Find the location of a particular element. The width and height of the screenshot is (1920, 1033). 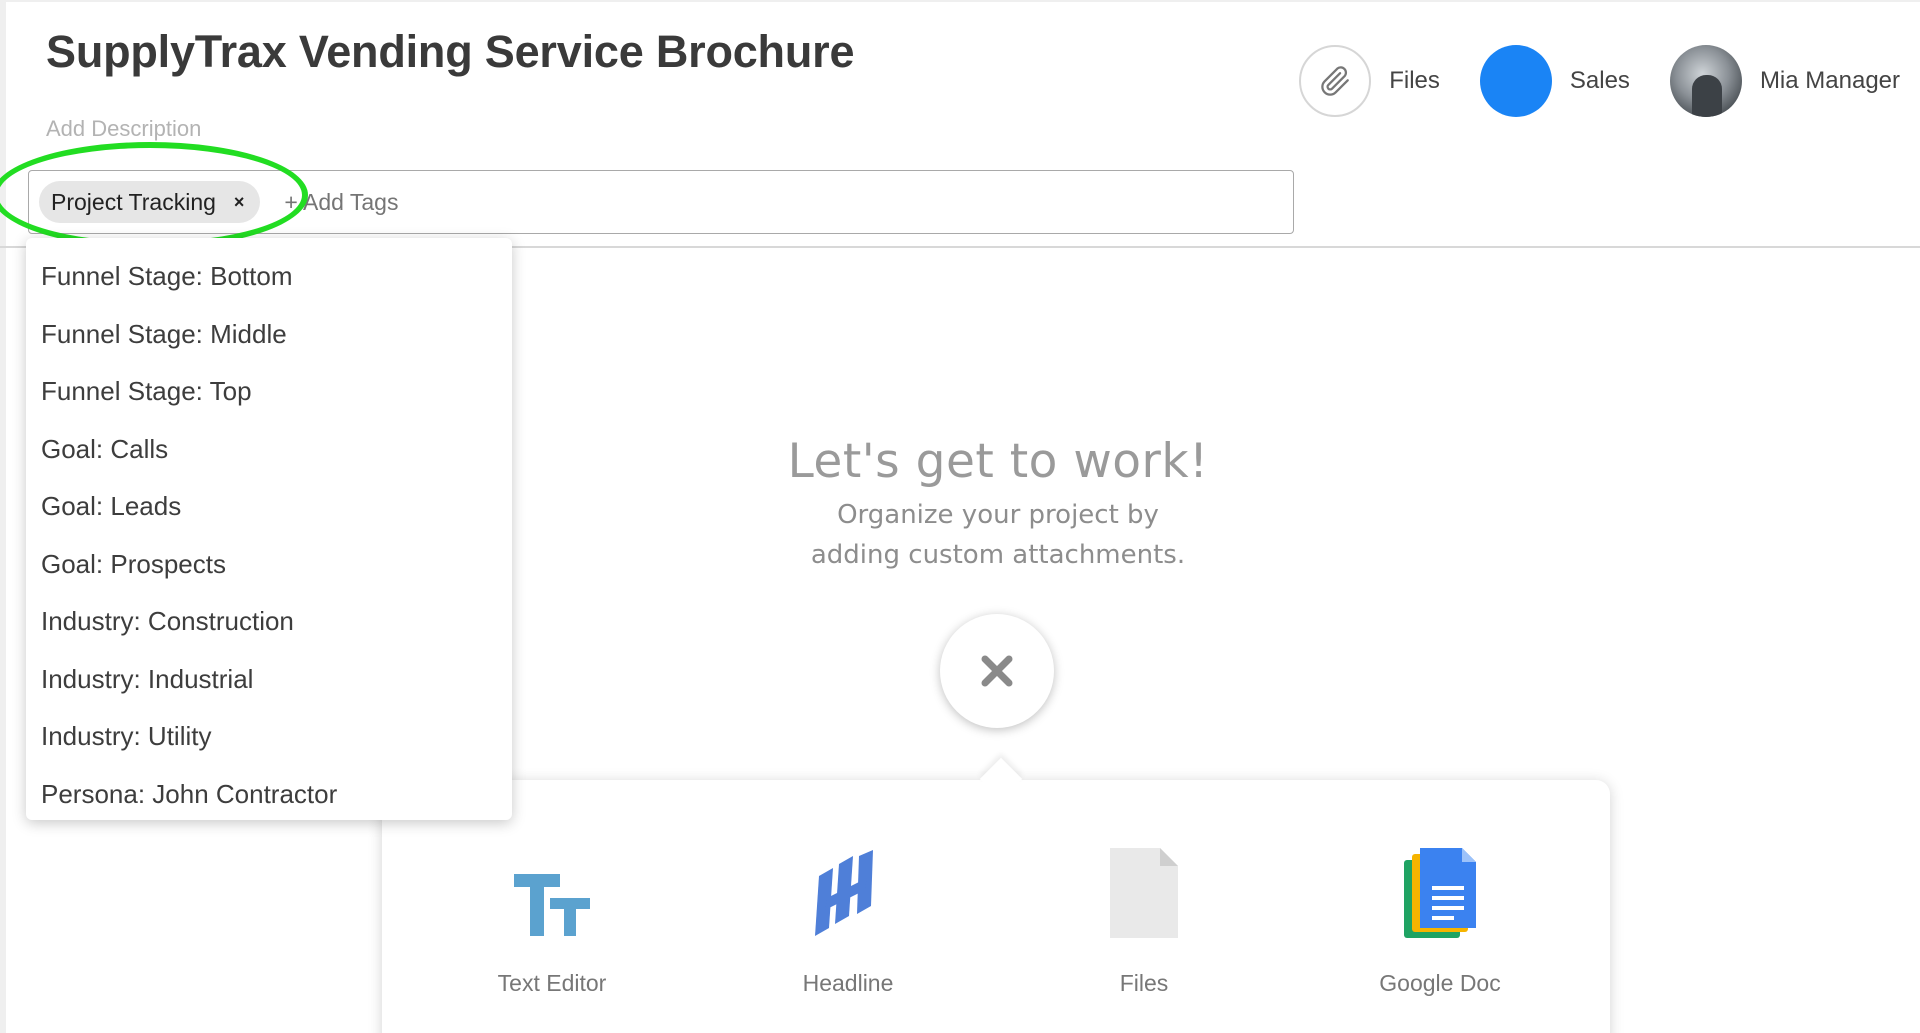

dropdown-item: Funnel Stage: Middle is located at coordinates (269, 335).